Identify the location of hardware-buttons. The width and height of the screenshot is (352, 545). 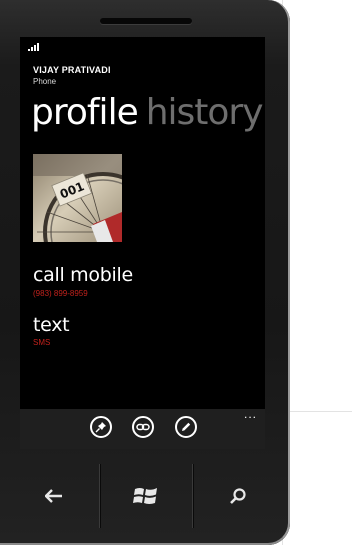
(146, 496).